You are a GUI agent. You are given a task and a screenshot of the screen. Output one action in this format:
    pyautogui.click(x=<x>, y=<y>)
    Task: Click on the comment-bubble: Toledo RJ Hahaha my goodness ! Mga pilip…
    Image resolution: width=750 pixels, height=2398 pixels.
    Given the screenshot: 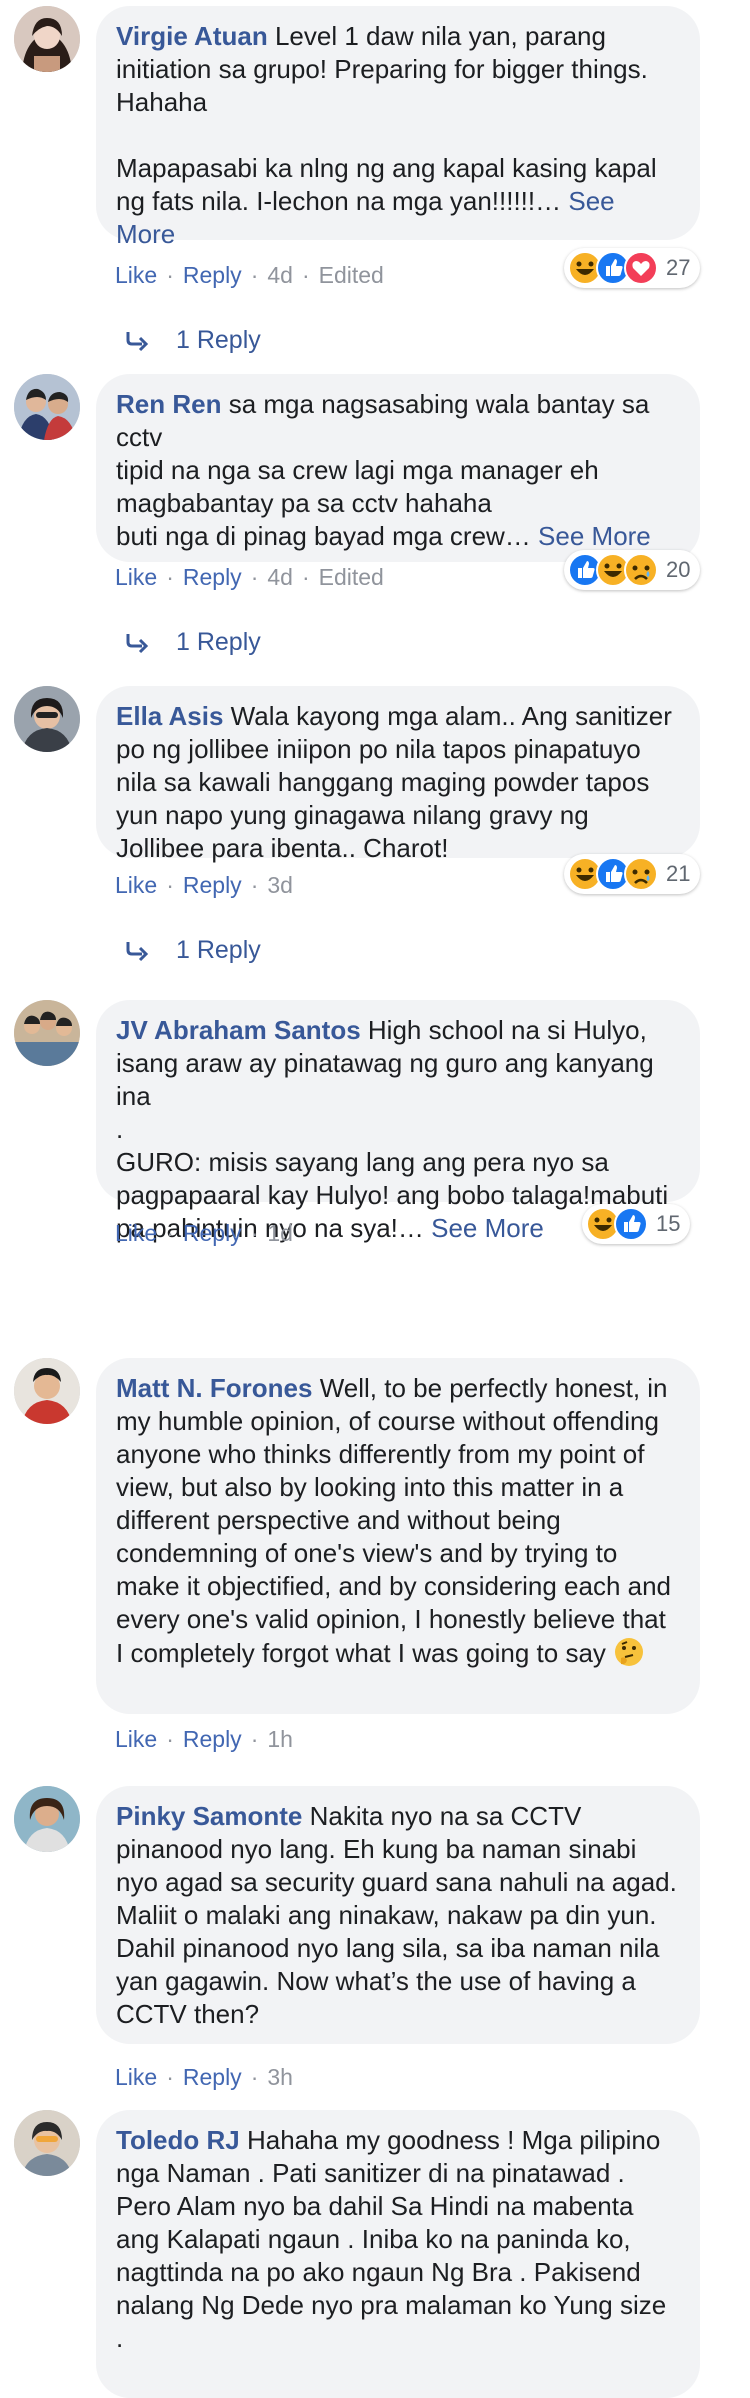 What is the action you would take?
    pyautogui.click(x=398, y=2254)
    